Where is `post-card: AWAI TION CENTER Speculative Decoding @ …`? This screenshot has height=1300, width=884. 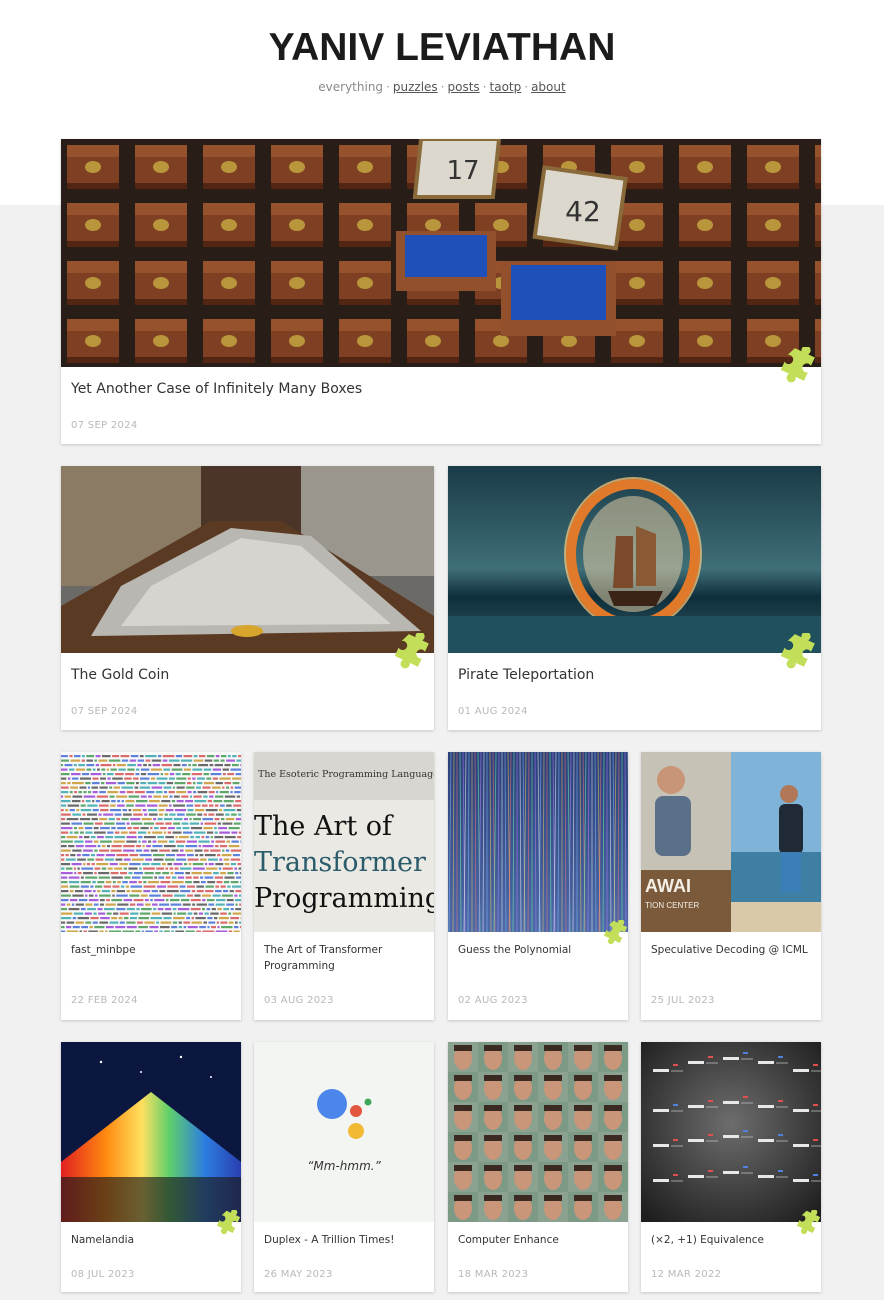 post-card: AWAI TION CENTER Speculative Decoding @ … is located at coordinates (731, 886).